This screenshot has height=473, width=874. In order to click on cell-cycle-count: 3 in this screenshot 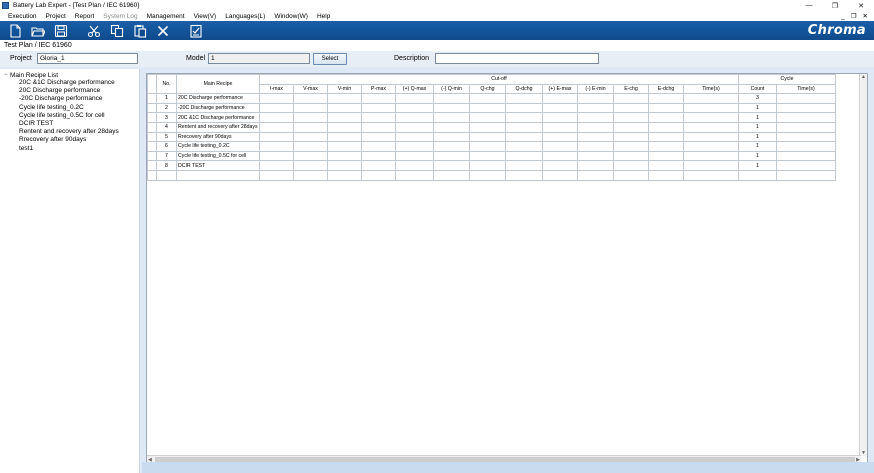, I will do `click(757, 98)`.